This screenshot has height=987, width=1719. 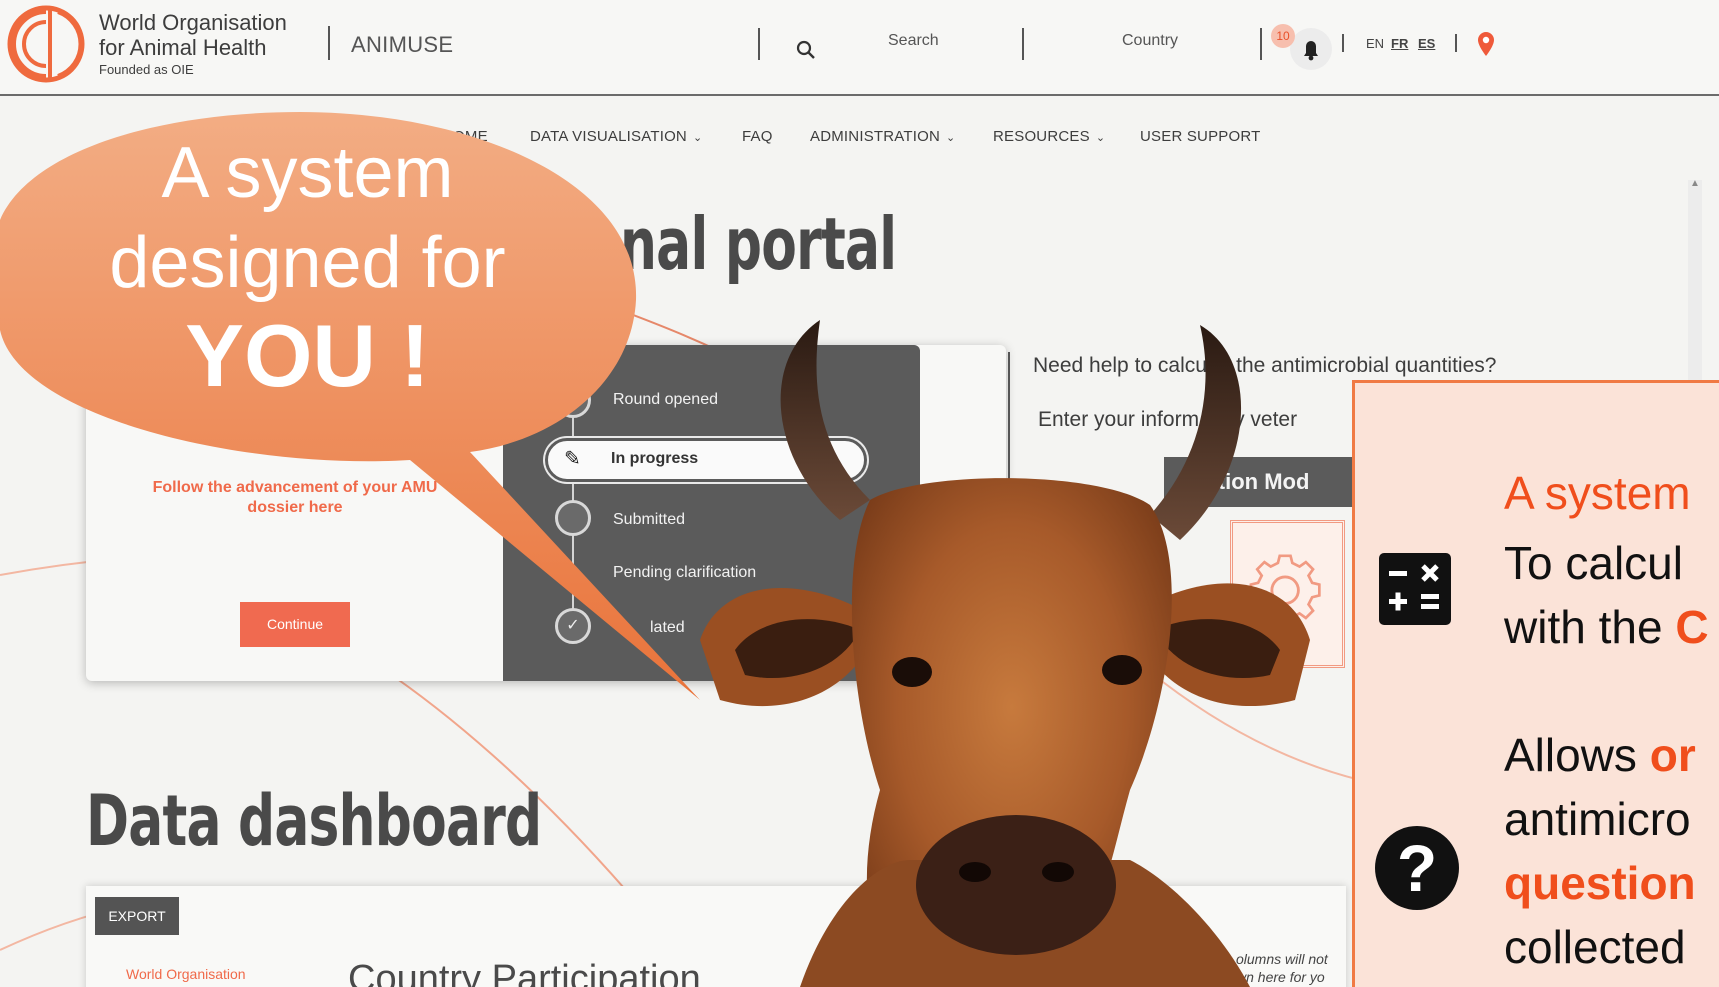 What do you see at coordinates (307, 263) in the screenshot?
I see `bubble-line2: designed for` at bounding box center [307, 263].